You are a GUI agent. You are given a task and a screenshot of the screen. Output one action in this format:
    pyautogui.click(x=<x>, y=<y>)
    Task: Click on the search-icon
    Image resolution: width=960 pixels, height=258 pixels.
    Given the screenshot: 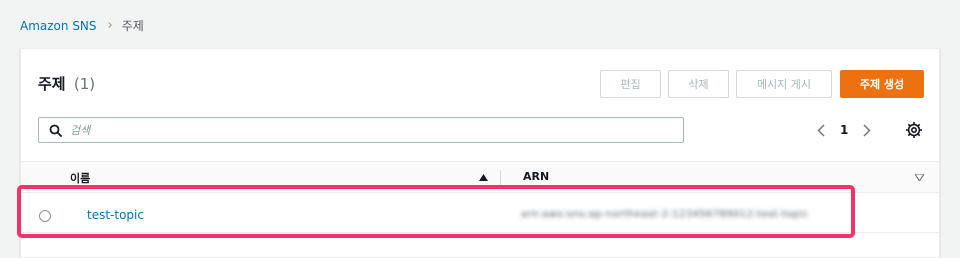 What is the action you would take?
    pyautogui.click(x=55, y=130)
    